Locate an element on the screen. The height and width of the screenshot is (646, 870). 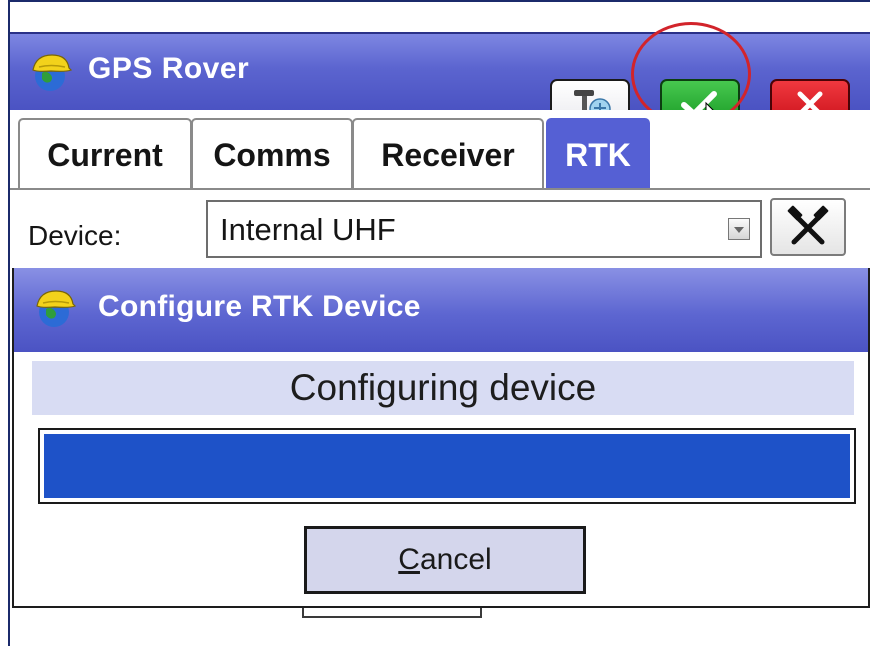
hammer-icon is located at coordinates (808, 225).